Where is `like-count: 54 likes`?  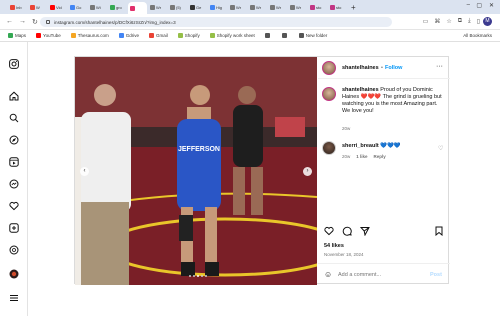
like-count: 54 likes is located at coordinates (334, 246).